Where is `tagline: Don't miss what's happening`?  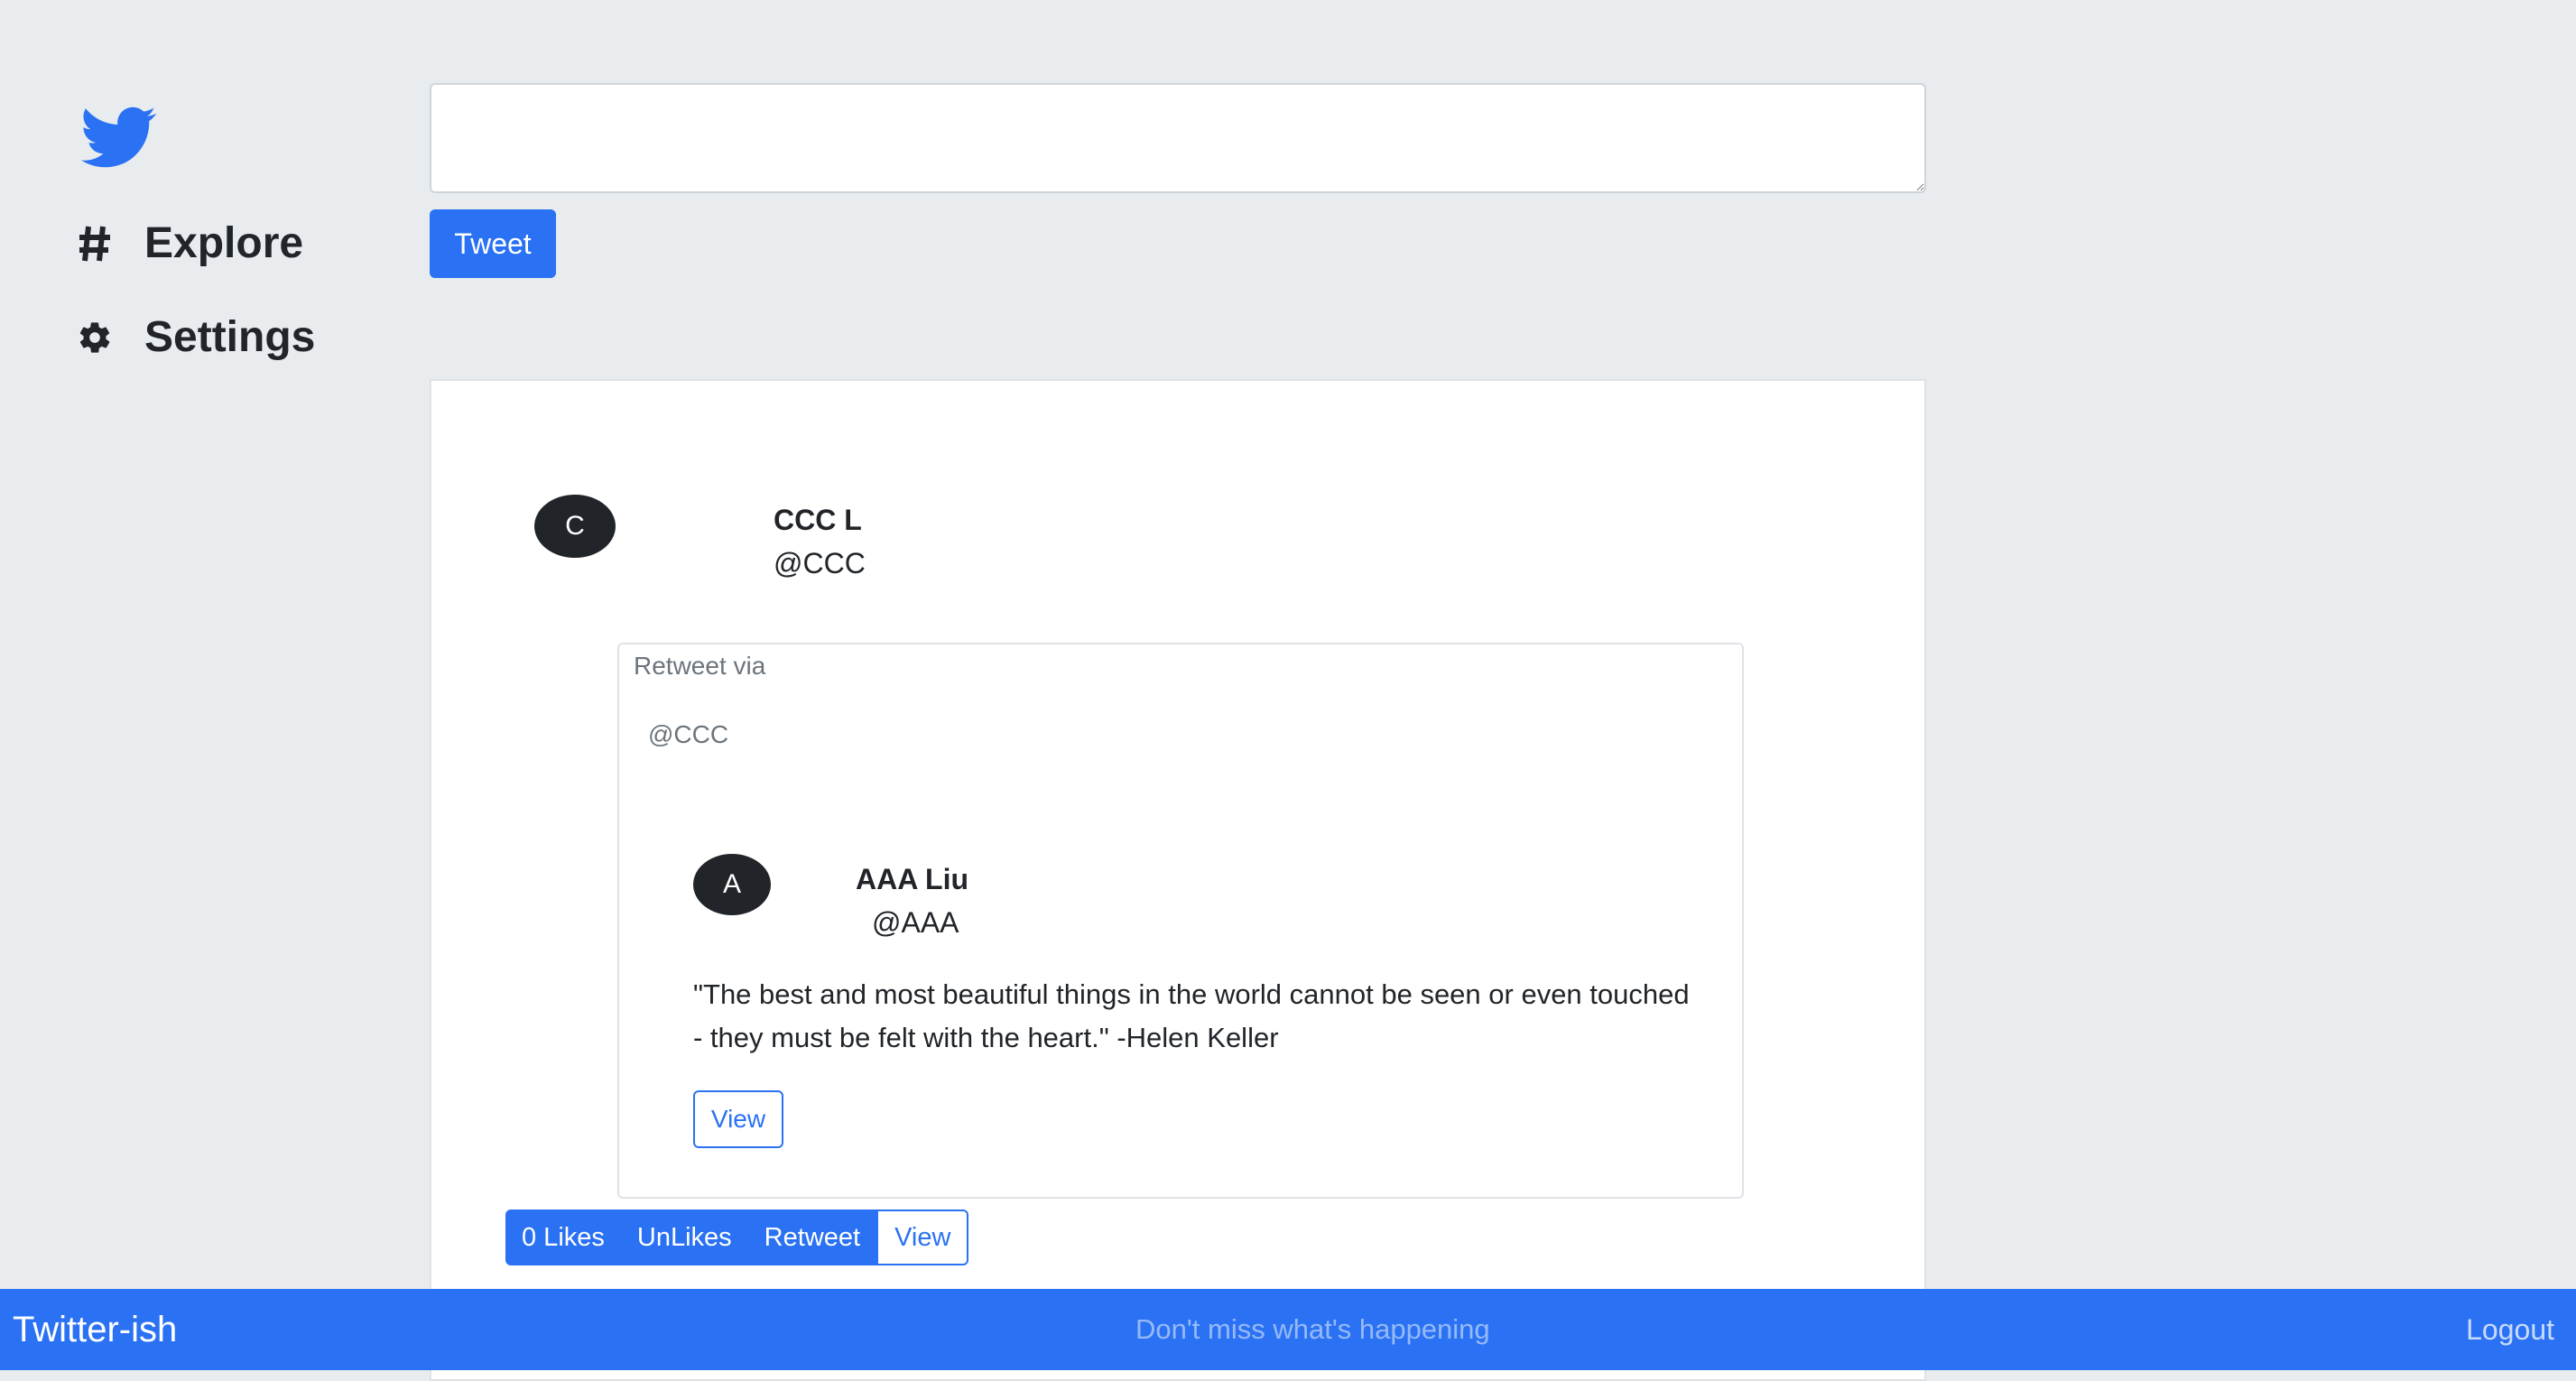 tagline: Don't miss what's happening is located at coordinates (1312, 1329).